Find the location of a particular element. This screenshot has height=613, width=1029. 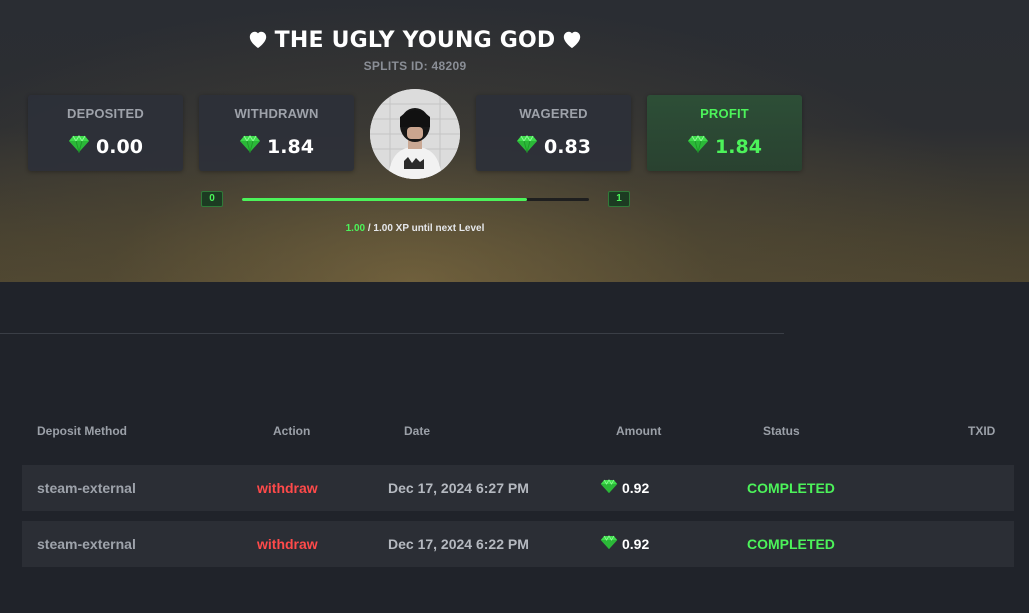

th-date: Date is located at coordinates (417, 431).